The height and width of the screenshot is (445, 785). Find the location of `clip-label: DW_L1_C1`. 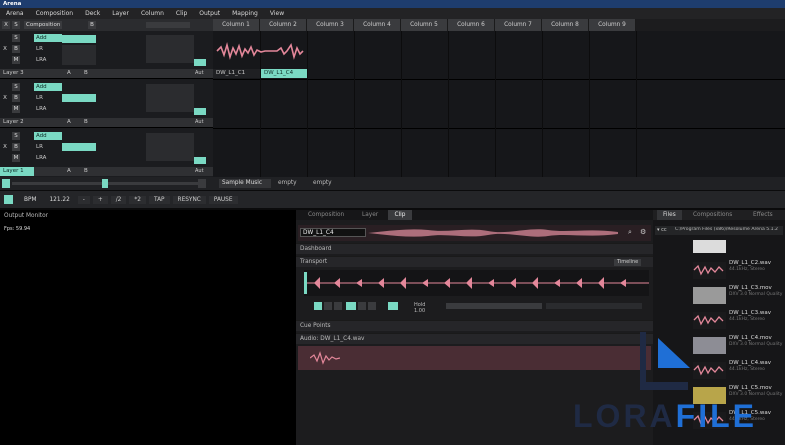

clip-label: DW_L1_C1 is located at coordinates (236, 73).